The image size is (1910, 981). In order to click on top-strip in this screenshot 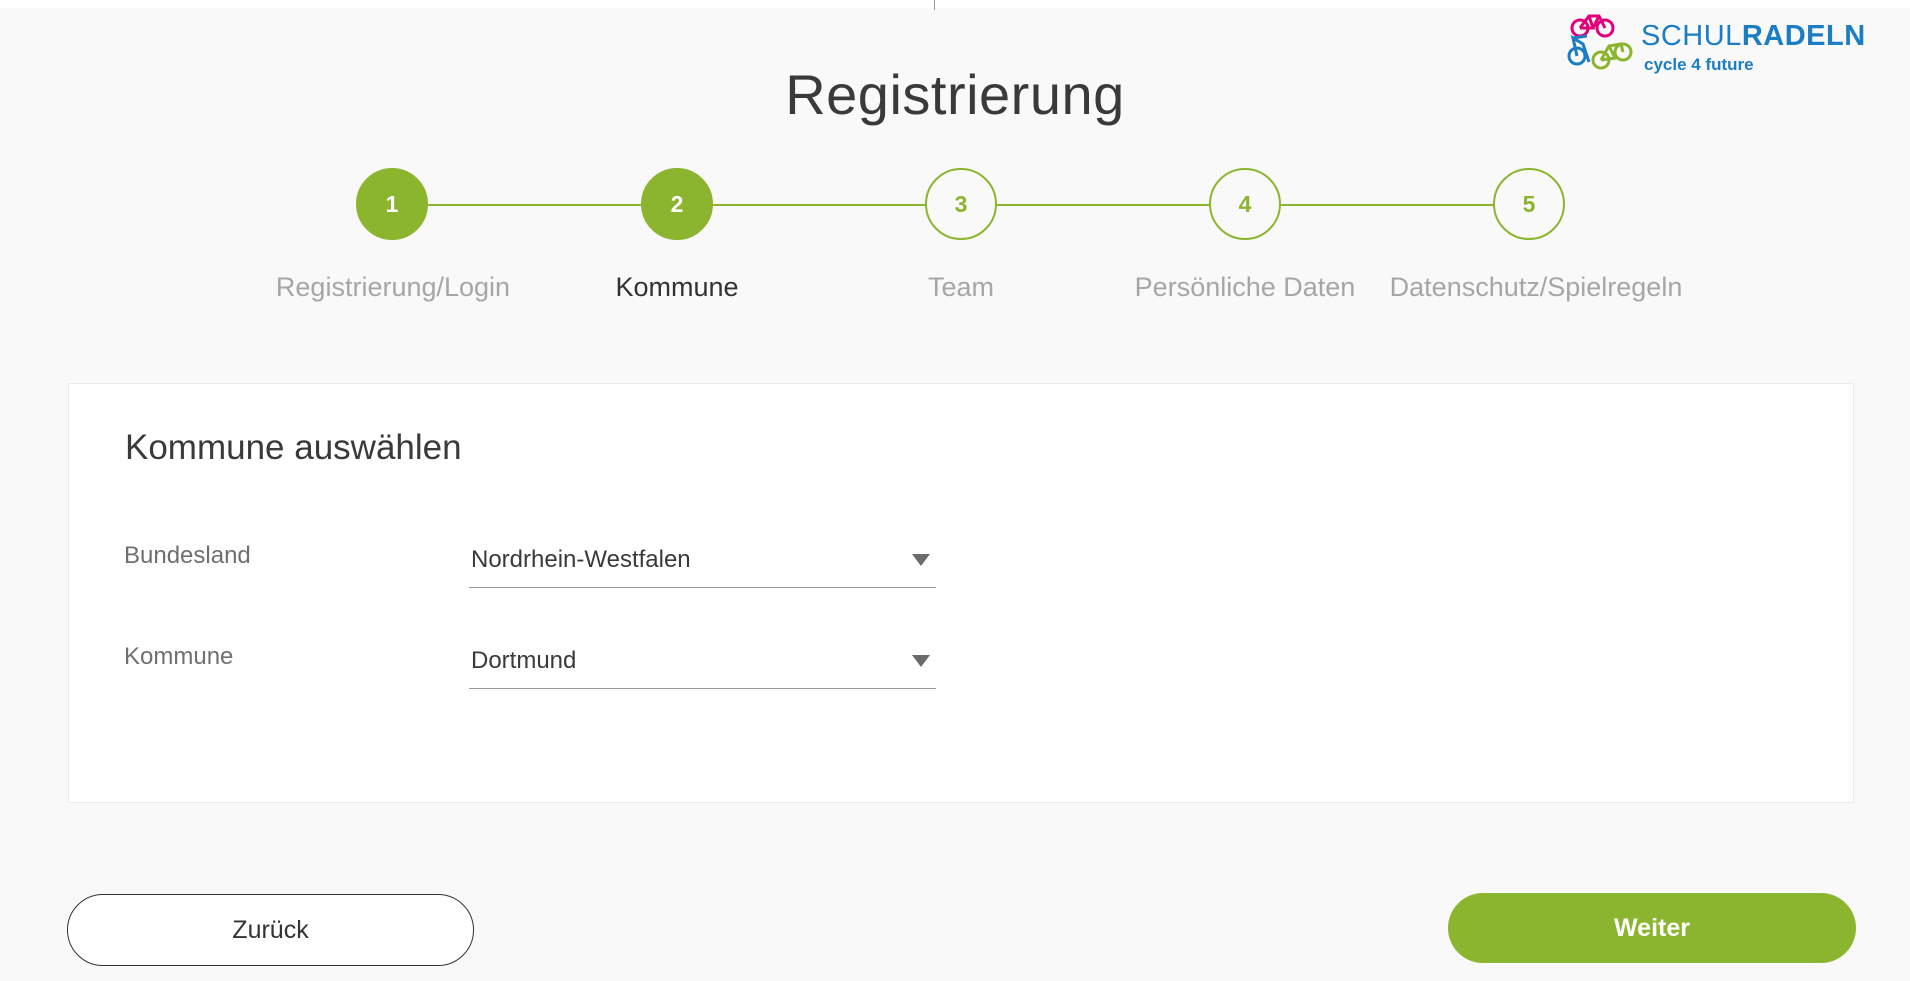, I will do `click(955, 4)`.